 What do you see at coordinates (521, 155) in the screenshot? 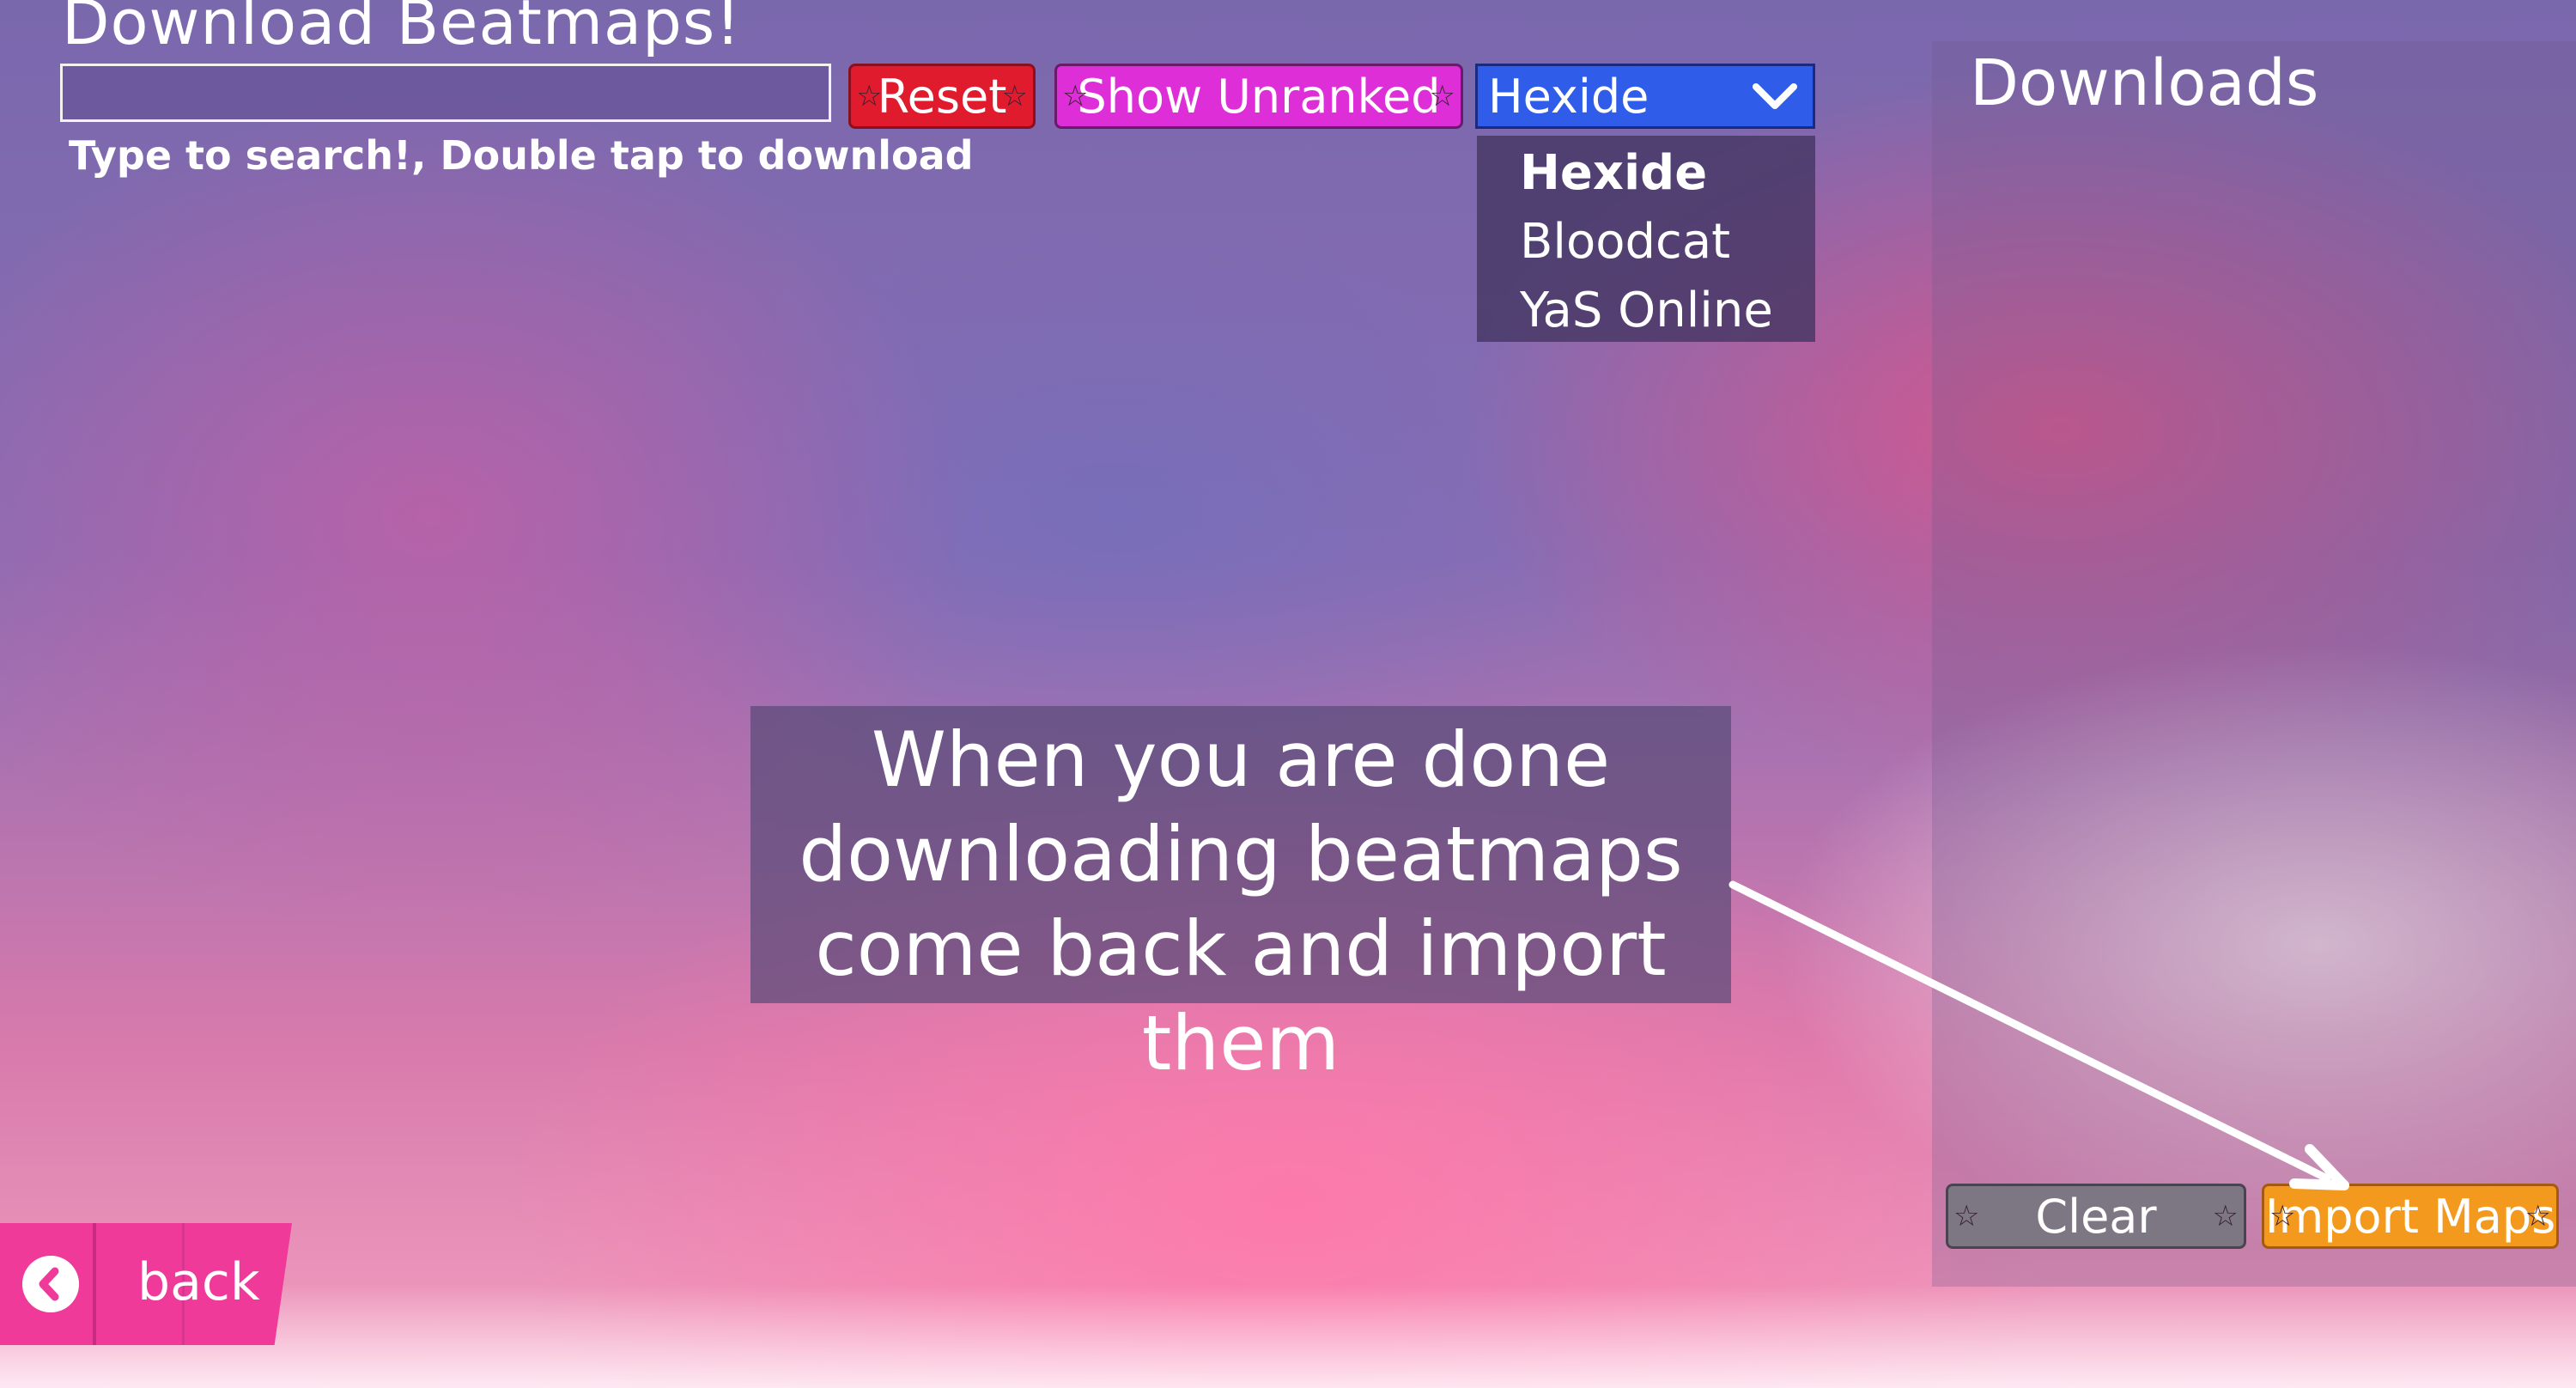
I see `search-hint: Type to search!, Double tap to download` at bounding box center [521, 155].